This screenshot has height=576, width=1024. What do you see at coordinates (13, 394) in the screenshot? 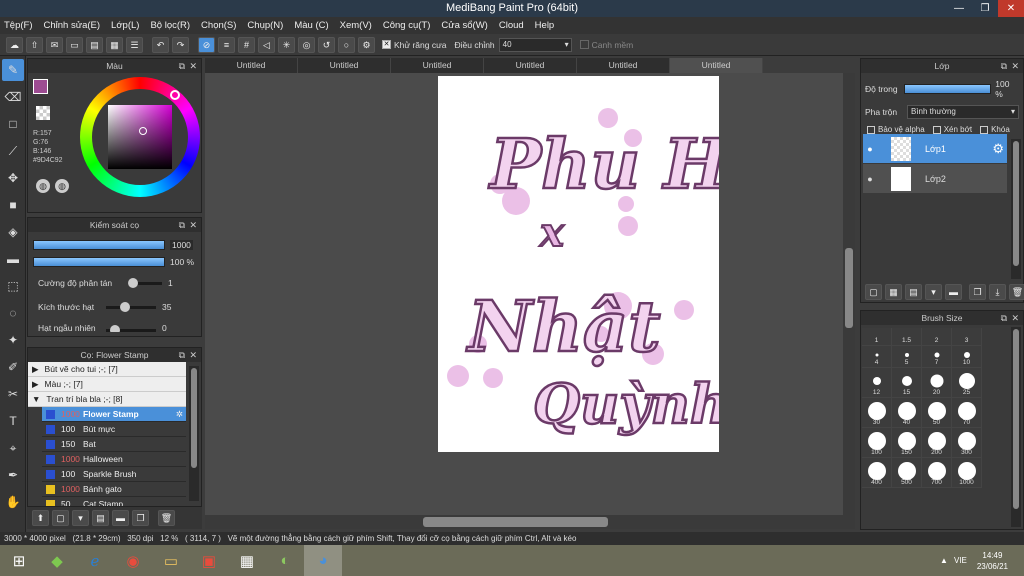
I see `select-eraser-icon: ✂` at bounding box center [13, 394].